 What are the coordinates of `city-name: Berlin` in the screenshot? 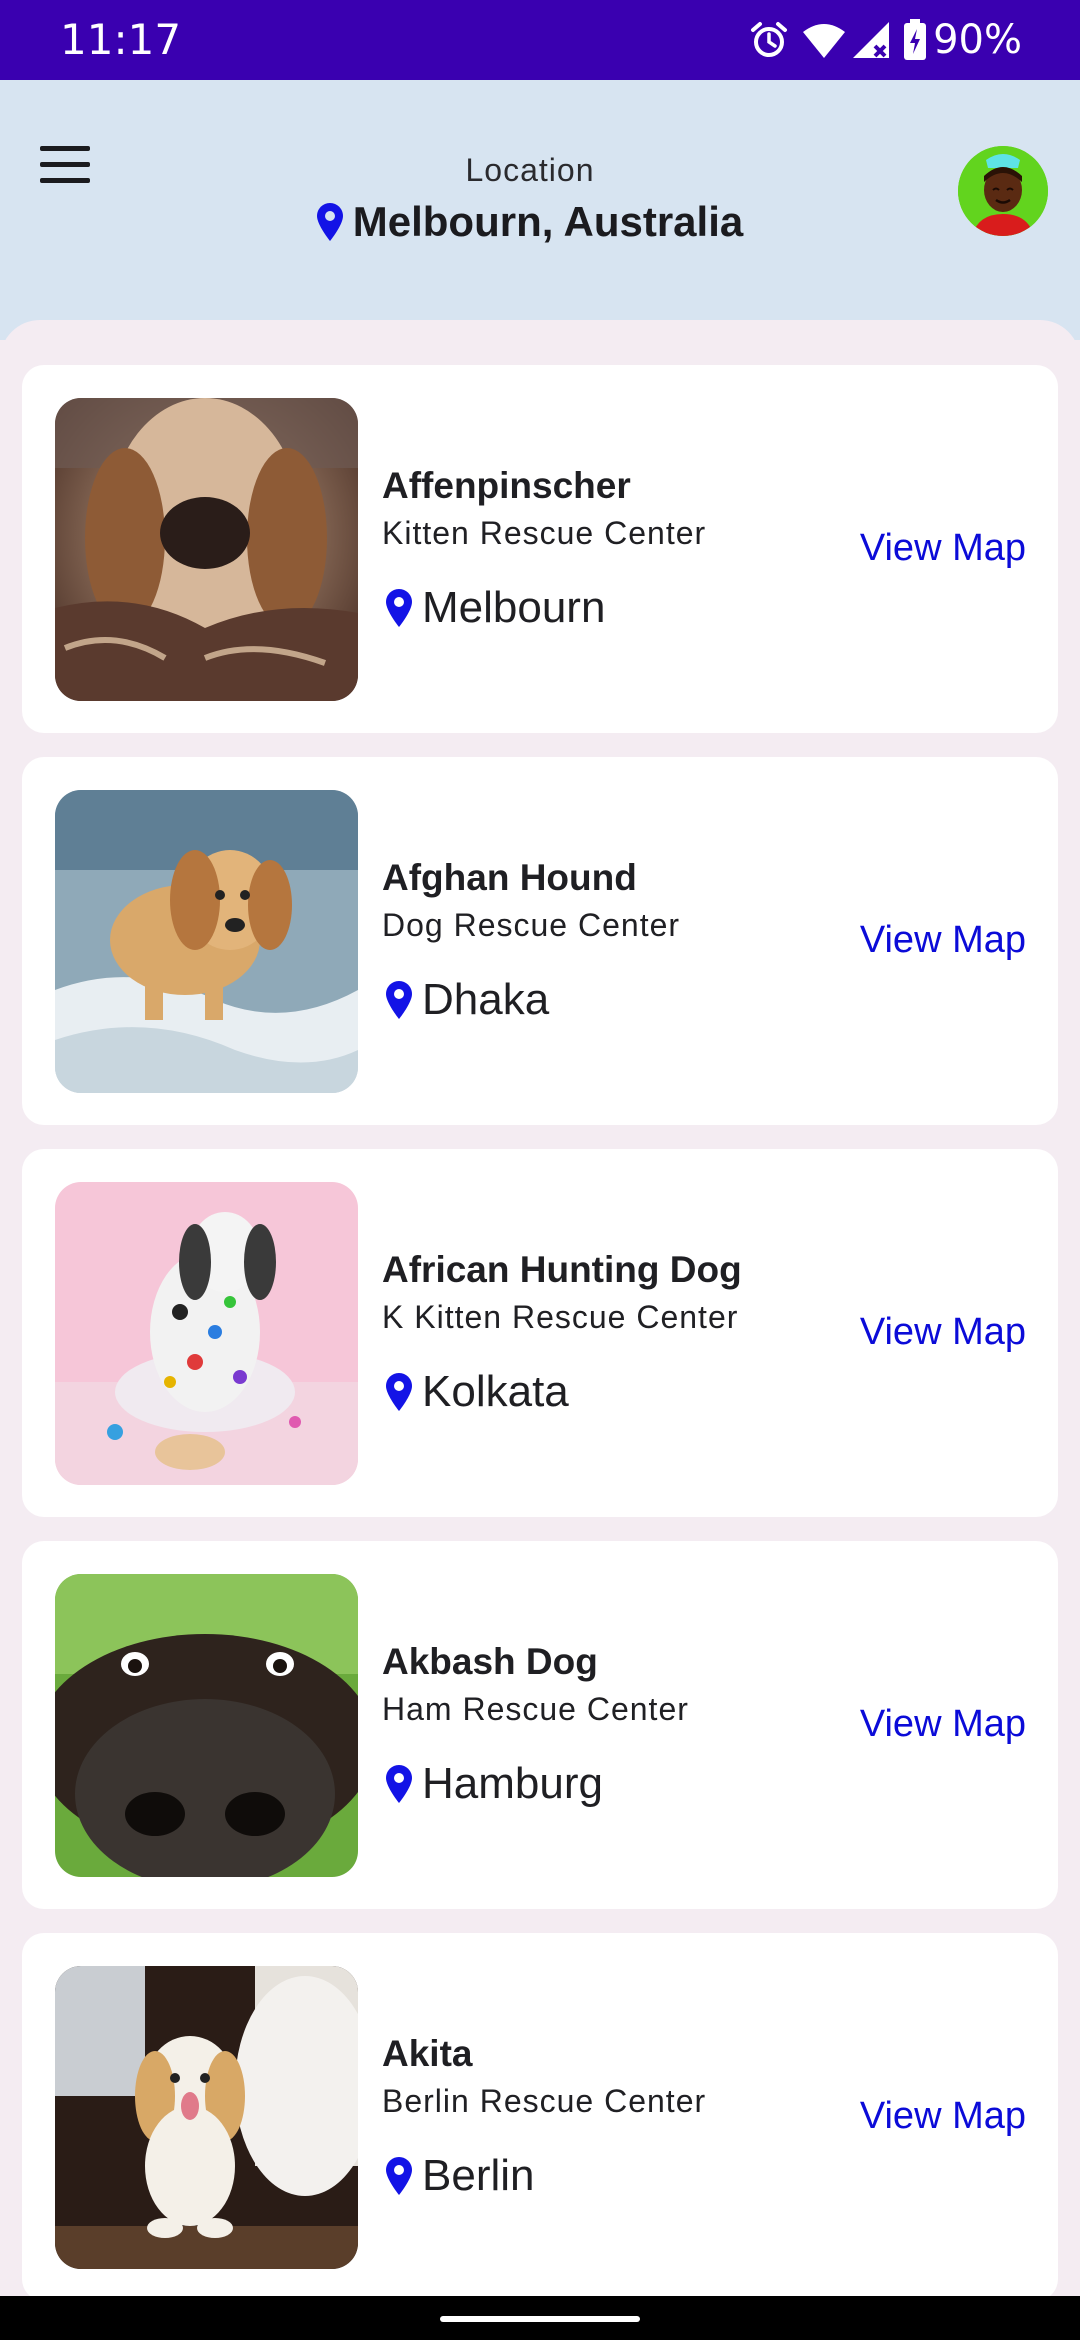 It's located at (478, 2175).